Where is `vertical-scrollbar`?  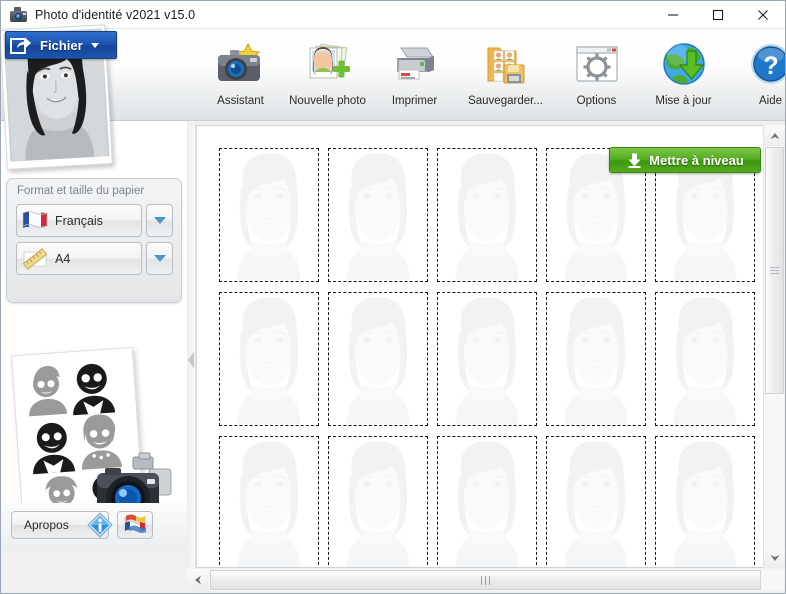 vertical-scrollbar is located at coordinates (774, 346).